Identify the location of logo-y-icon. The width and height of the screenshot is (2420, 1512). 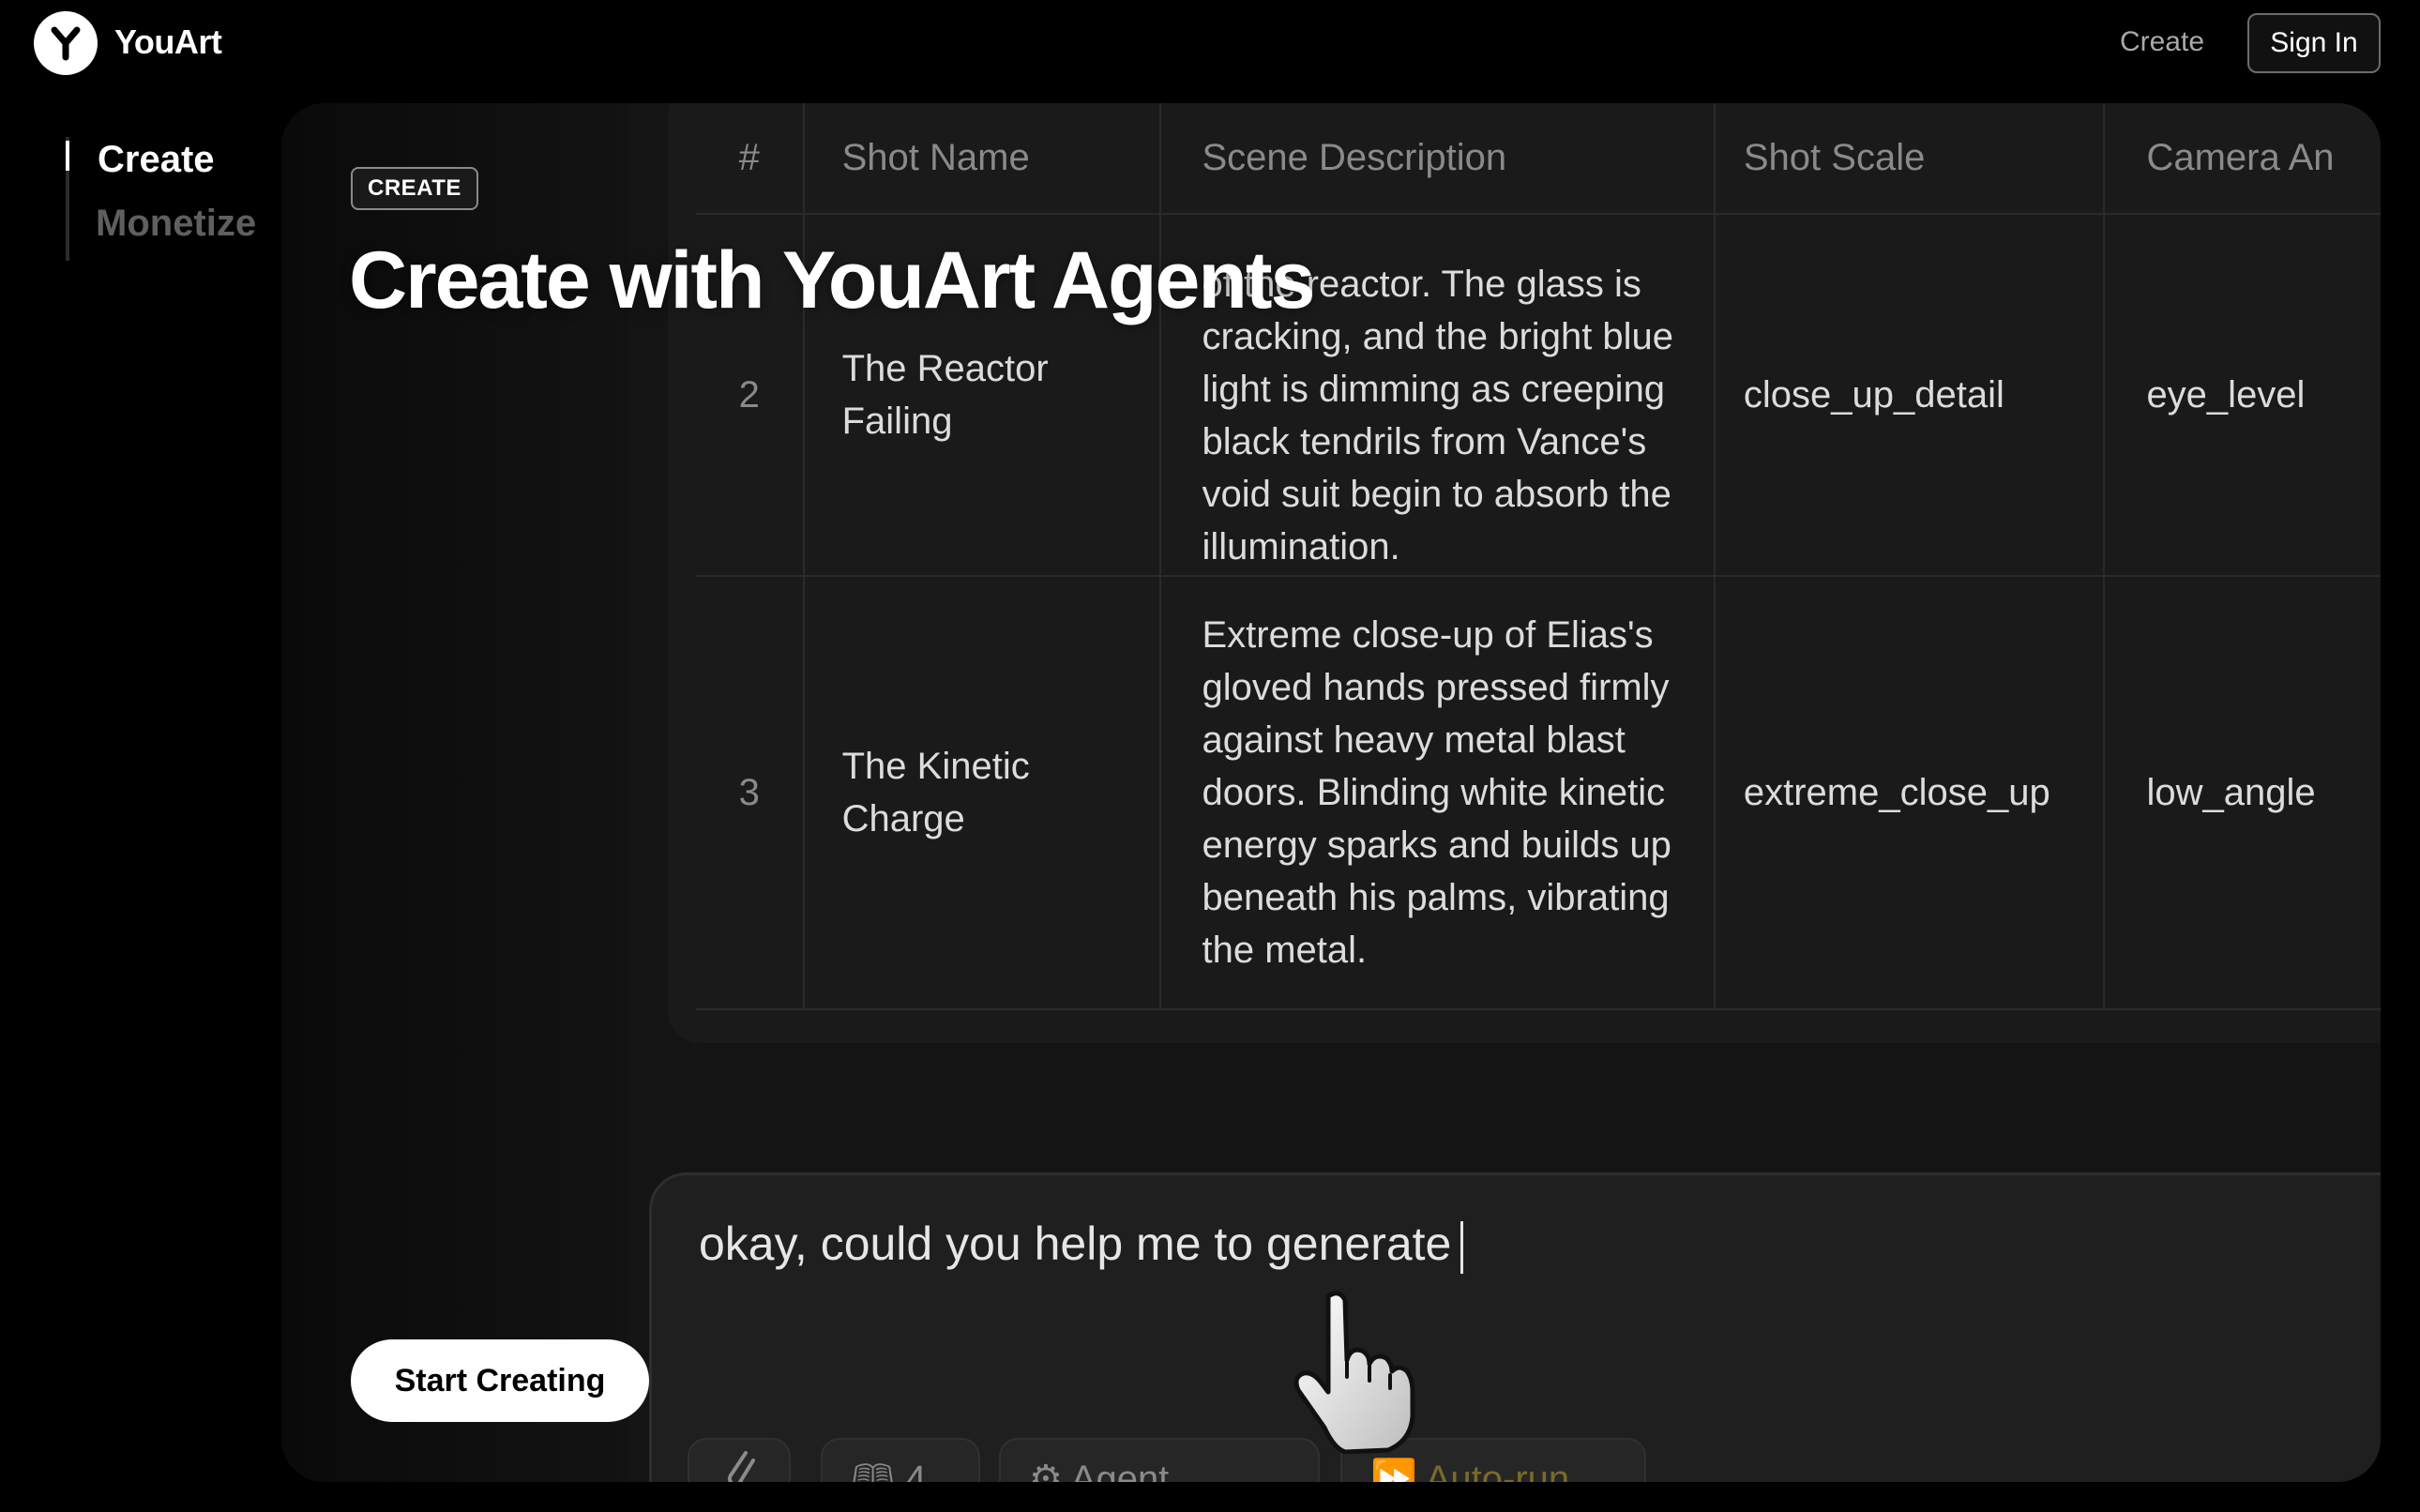
(66, 43).